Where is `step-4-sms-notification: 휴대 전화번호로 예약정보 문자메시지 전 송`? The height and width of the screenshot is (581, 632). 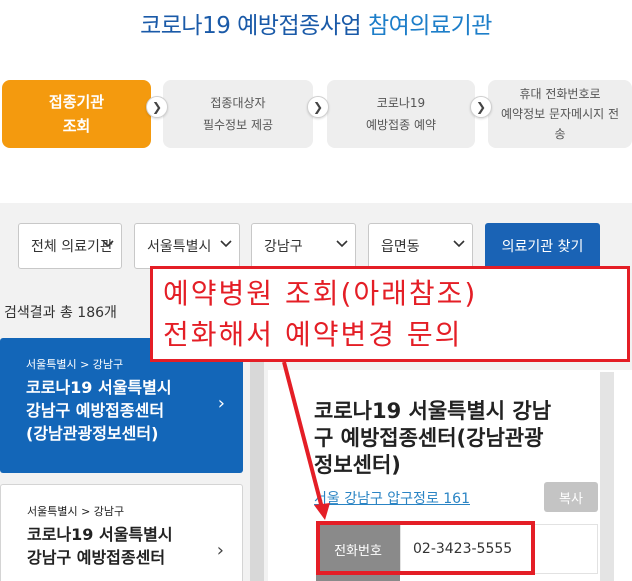
step-4-sms-notification: 휴대 전화번호로 예약정보 문자메시지 전 송 is located at coordinates (560, 114).